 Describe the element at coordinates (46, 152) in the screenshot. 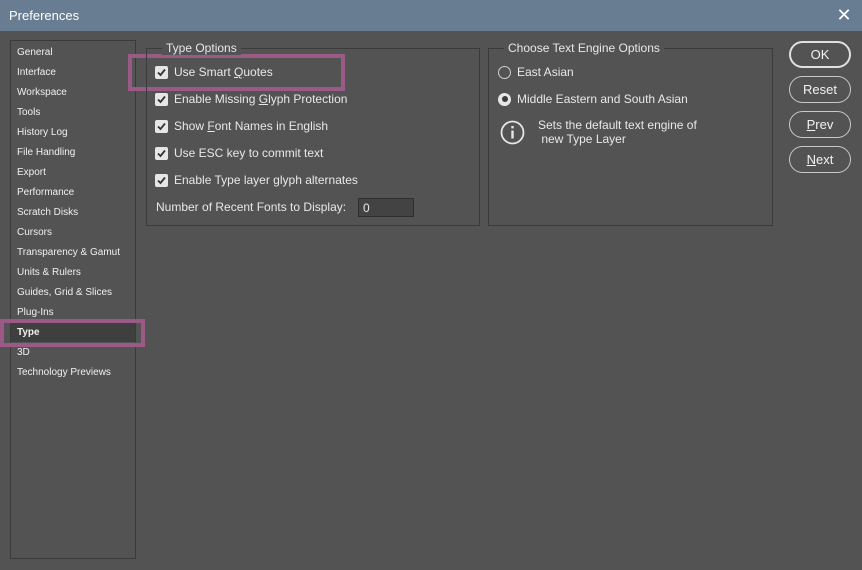

I see `sidebar-item-file-handling: File Handling` at that location.